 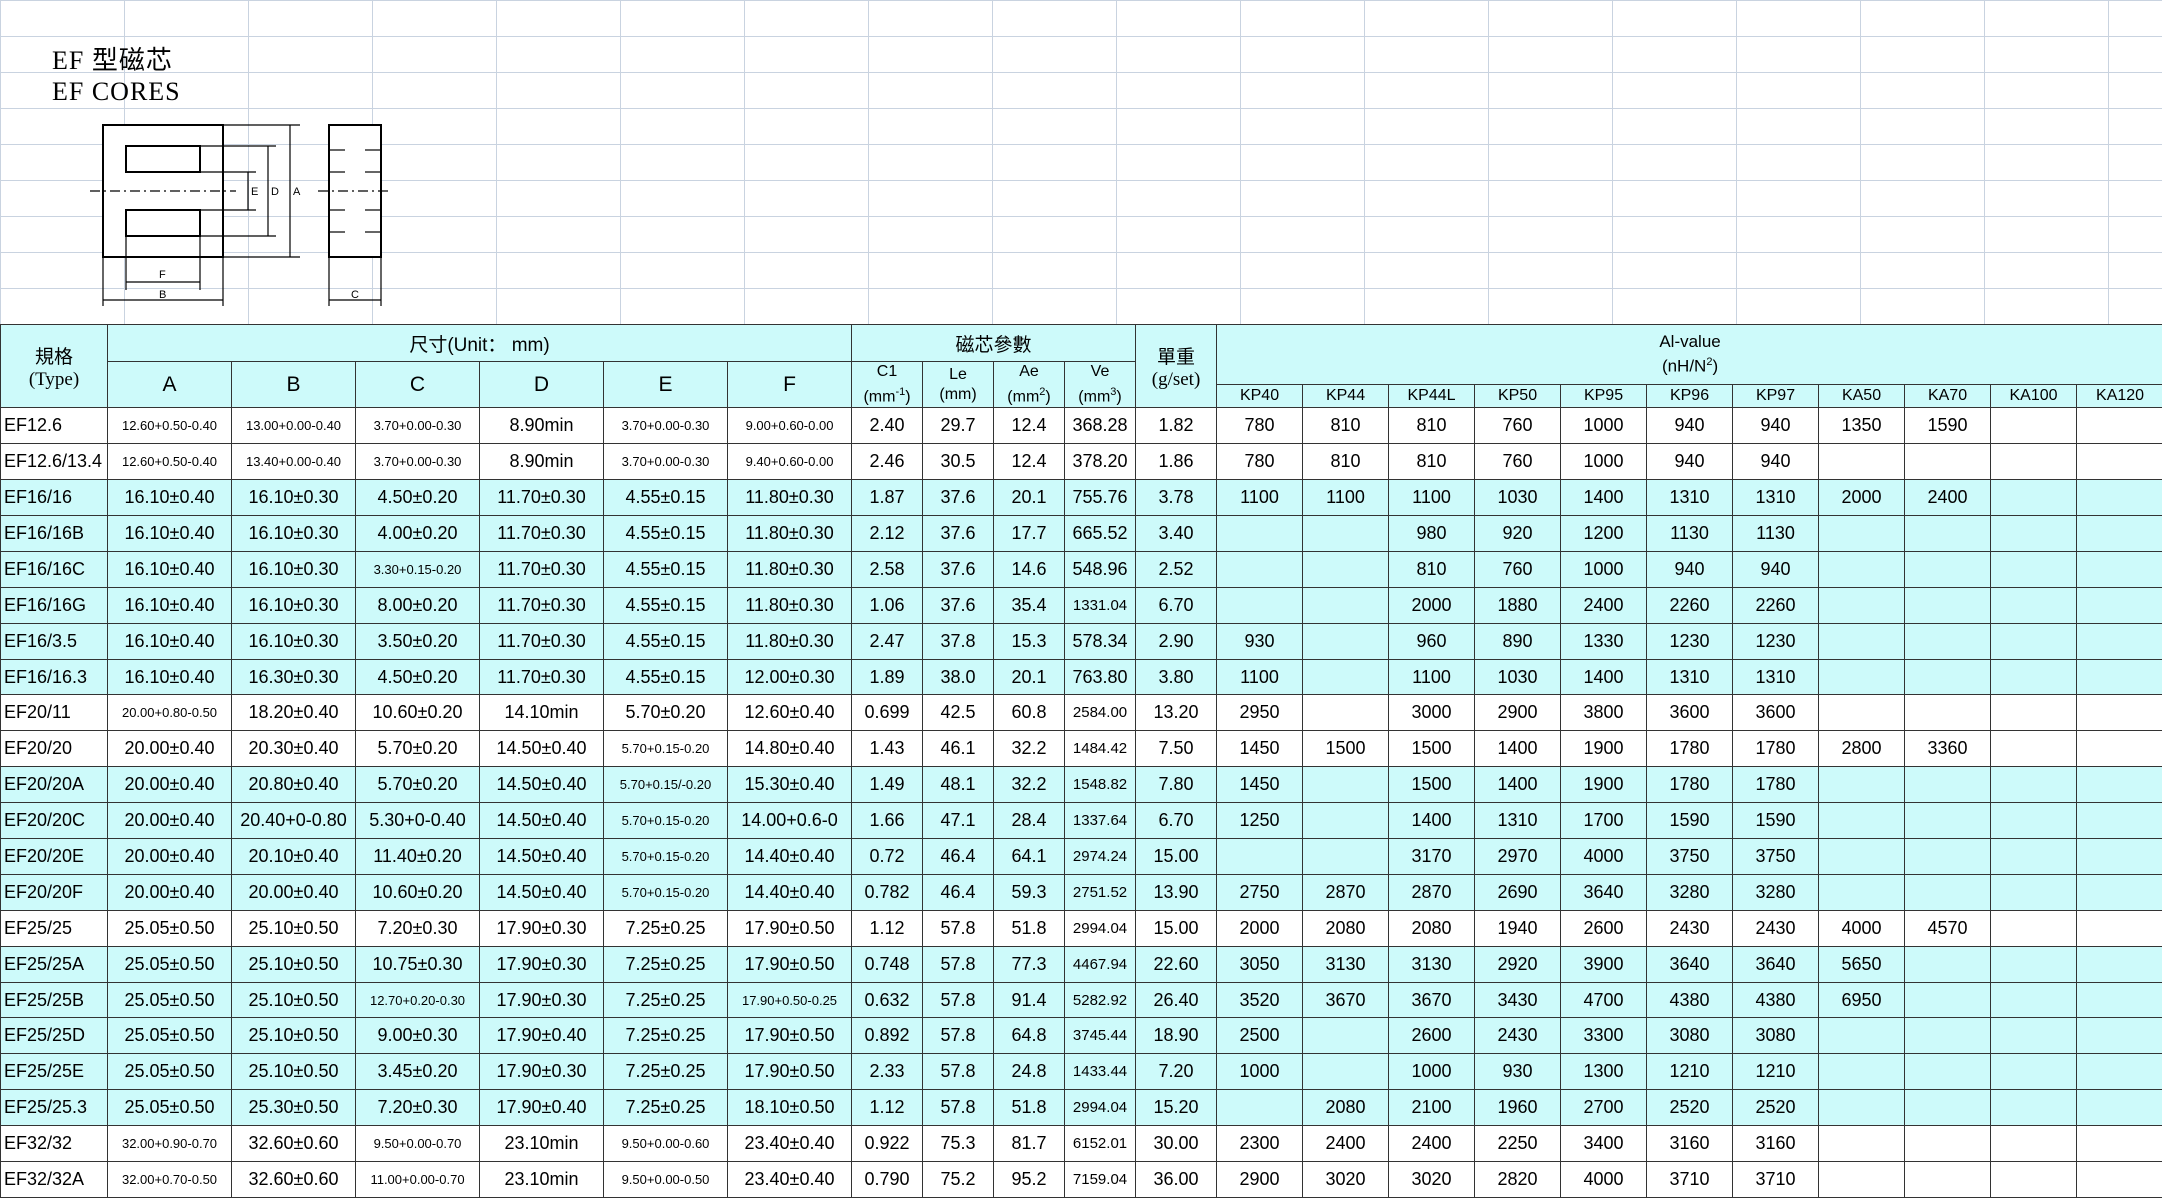 I want to click on cell-Ve: 1433.44, so click(x=1100, y=1072).